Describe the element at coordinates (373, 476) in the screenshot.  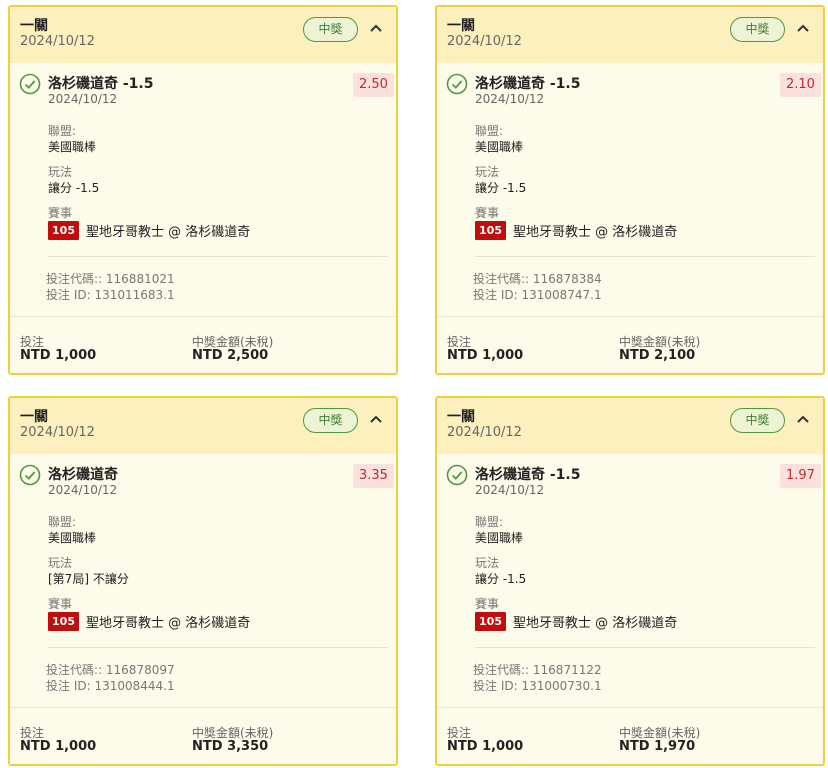
I see `odds-badge: 3.35` at that location.